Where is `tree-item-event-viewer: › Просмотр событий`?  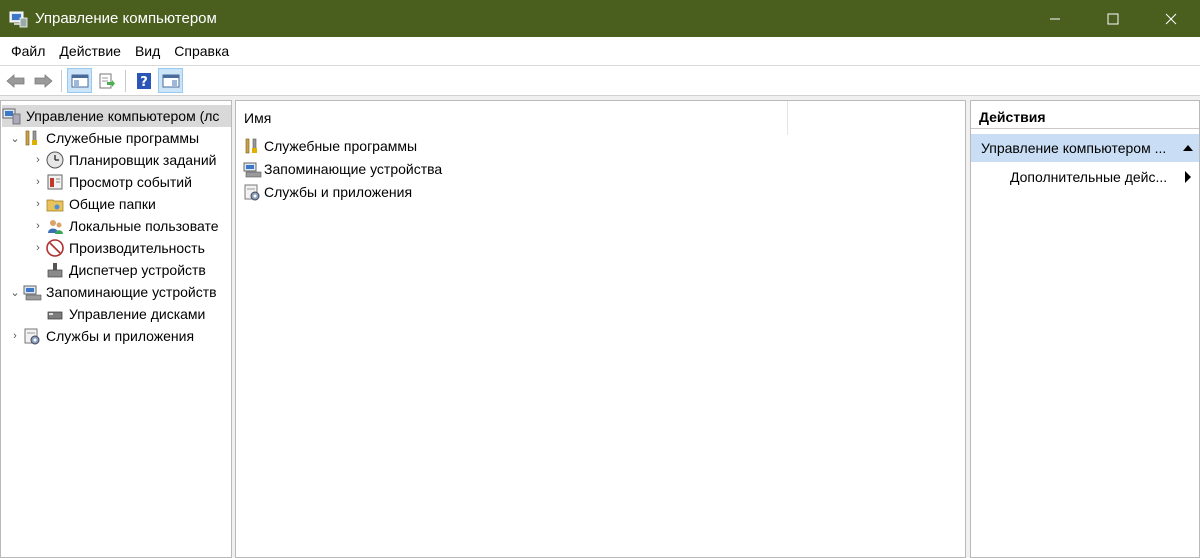 tree-item-event-viewer: › Просмотр событий is located at coordinates (111, 182).